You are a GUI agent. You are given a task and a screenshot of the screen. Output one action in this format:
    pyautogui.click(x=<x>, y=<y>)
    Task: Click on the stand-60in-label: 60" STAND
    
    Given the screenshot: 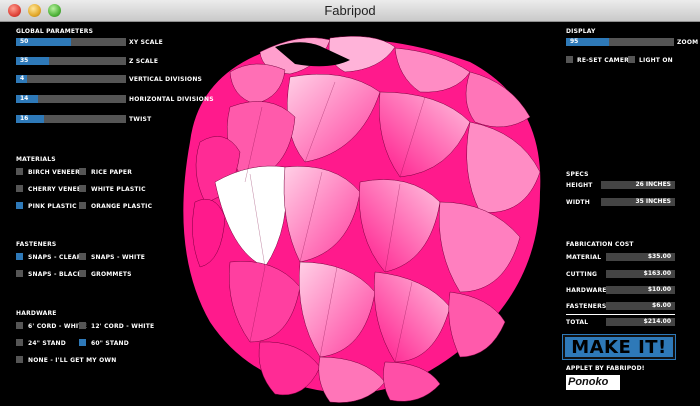 What is the action you would take?
    pyautogui.click(x=110, y=343)
    